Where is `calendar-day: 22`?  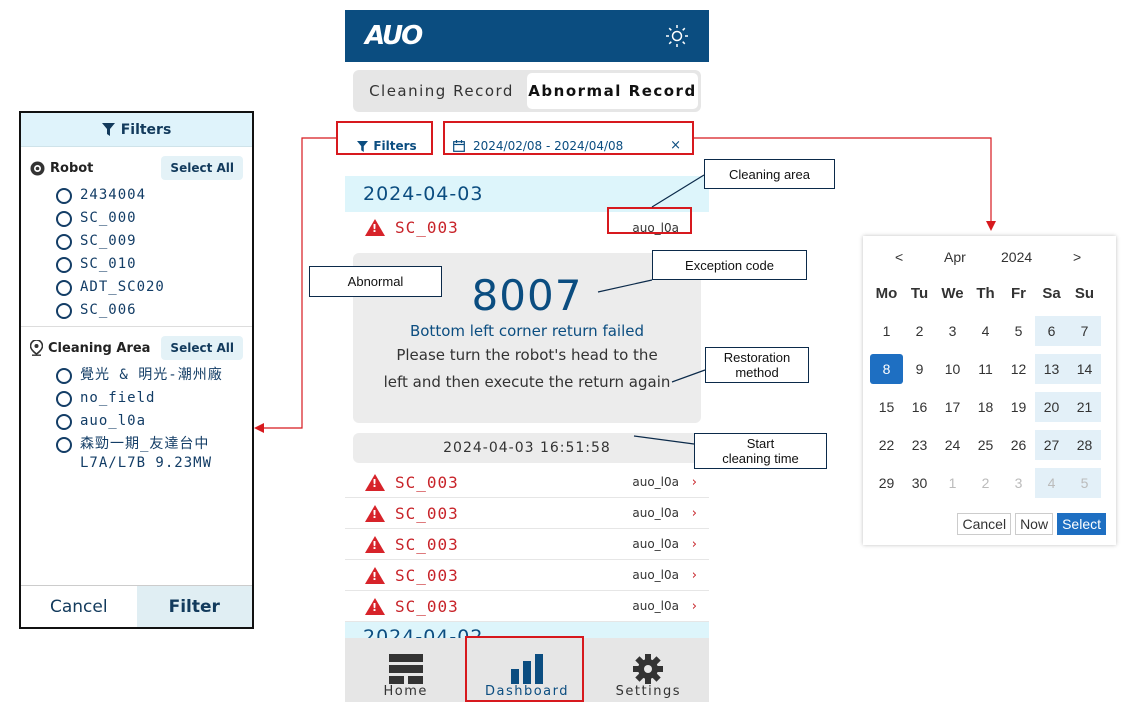 calendar-day: 22 is located at coordinates (886, 445).